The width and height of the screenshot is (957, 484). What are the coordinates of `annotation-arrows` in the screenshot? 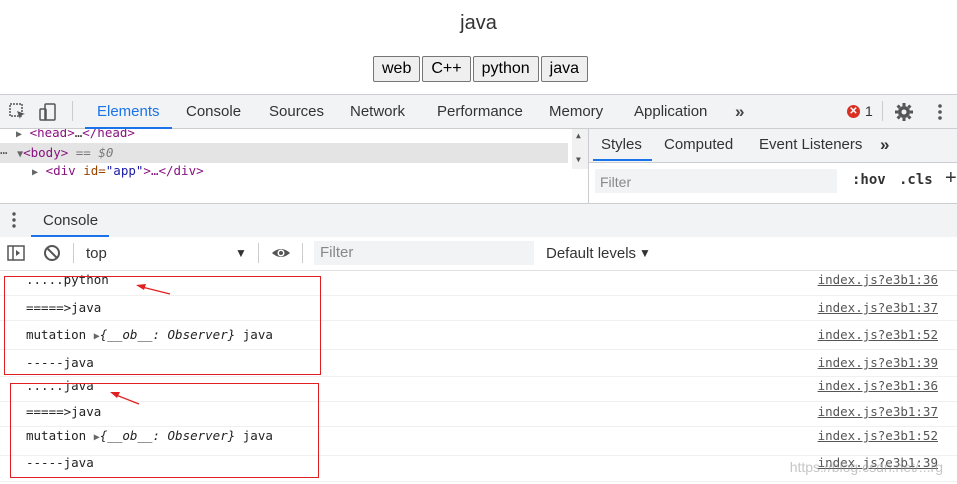 It's located at (140, 344).